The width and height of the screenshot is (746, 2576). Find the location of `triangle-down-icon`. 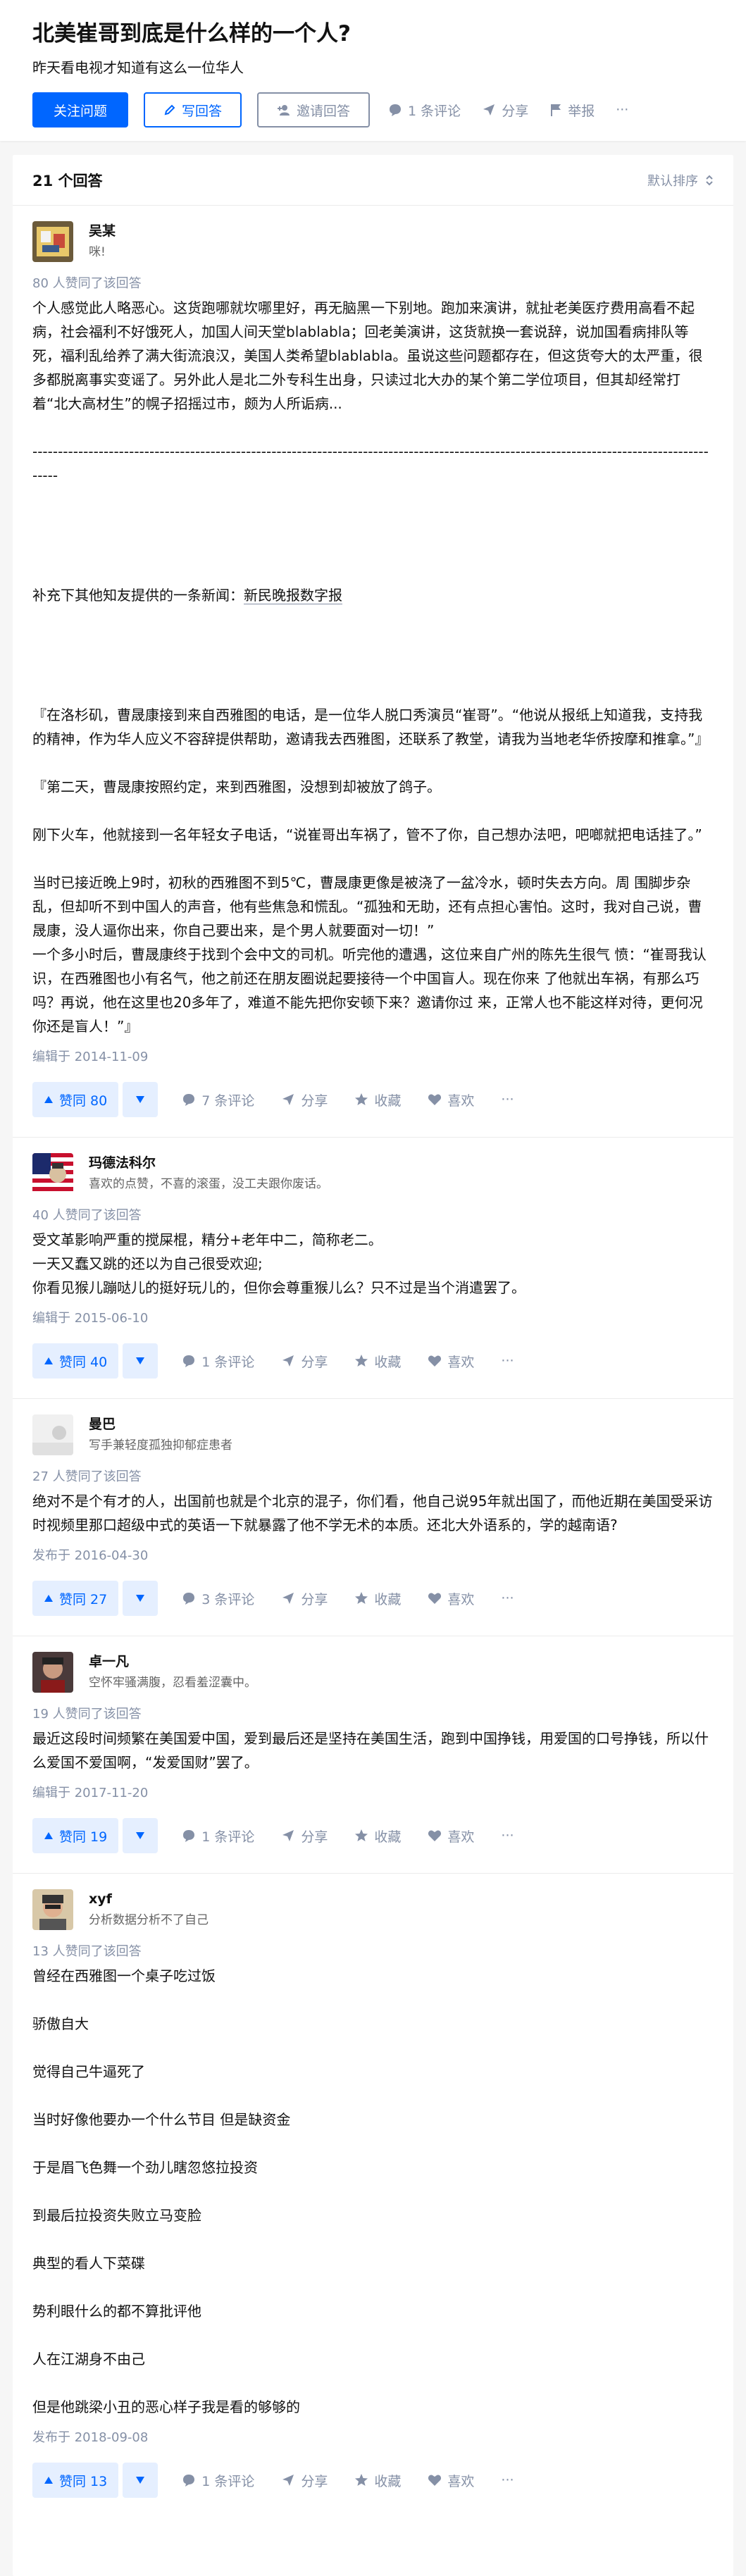

triangle-down-icon is located at coordinates (140, 1598).